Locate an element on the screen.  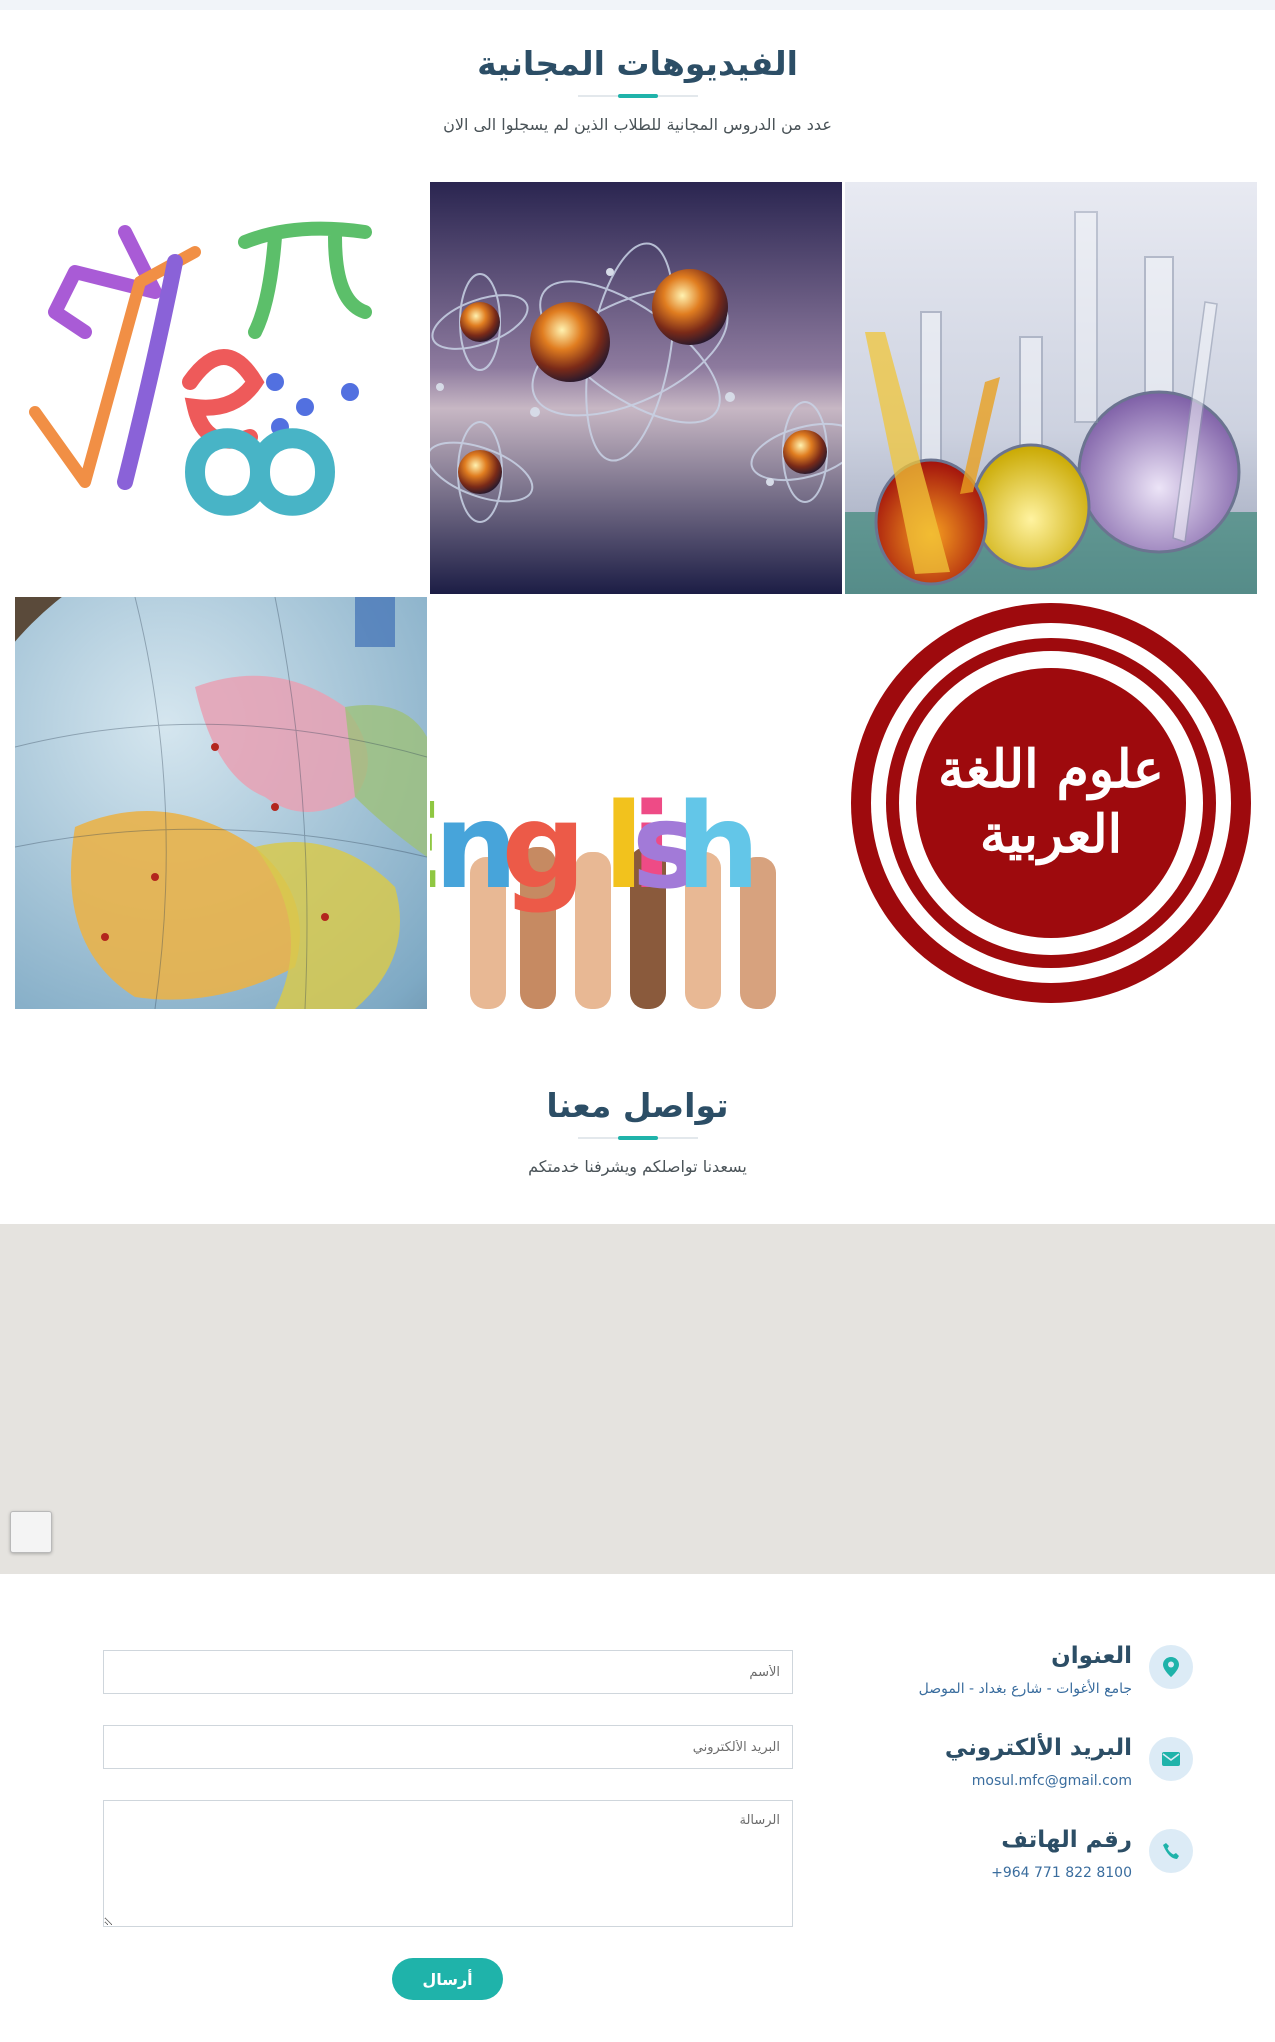
phone-title: رقم الهاتف is located at coordinates (1066, 1840).